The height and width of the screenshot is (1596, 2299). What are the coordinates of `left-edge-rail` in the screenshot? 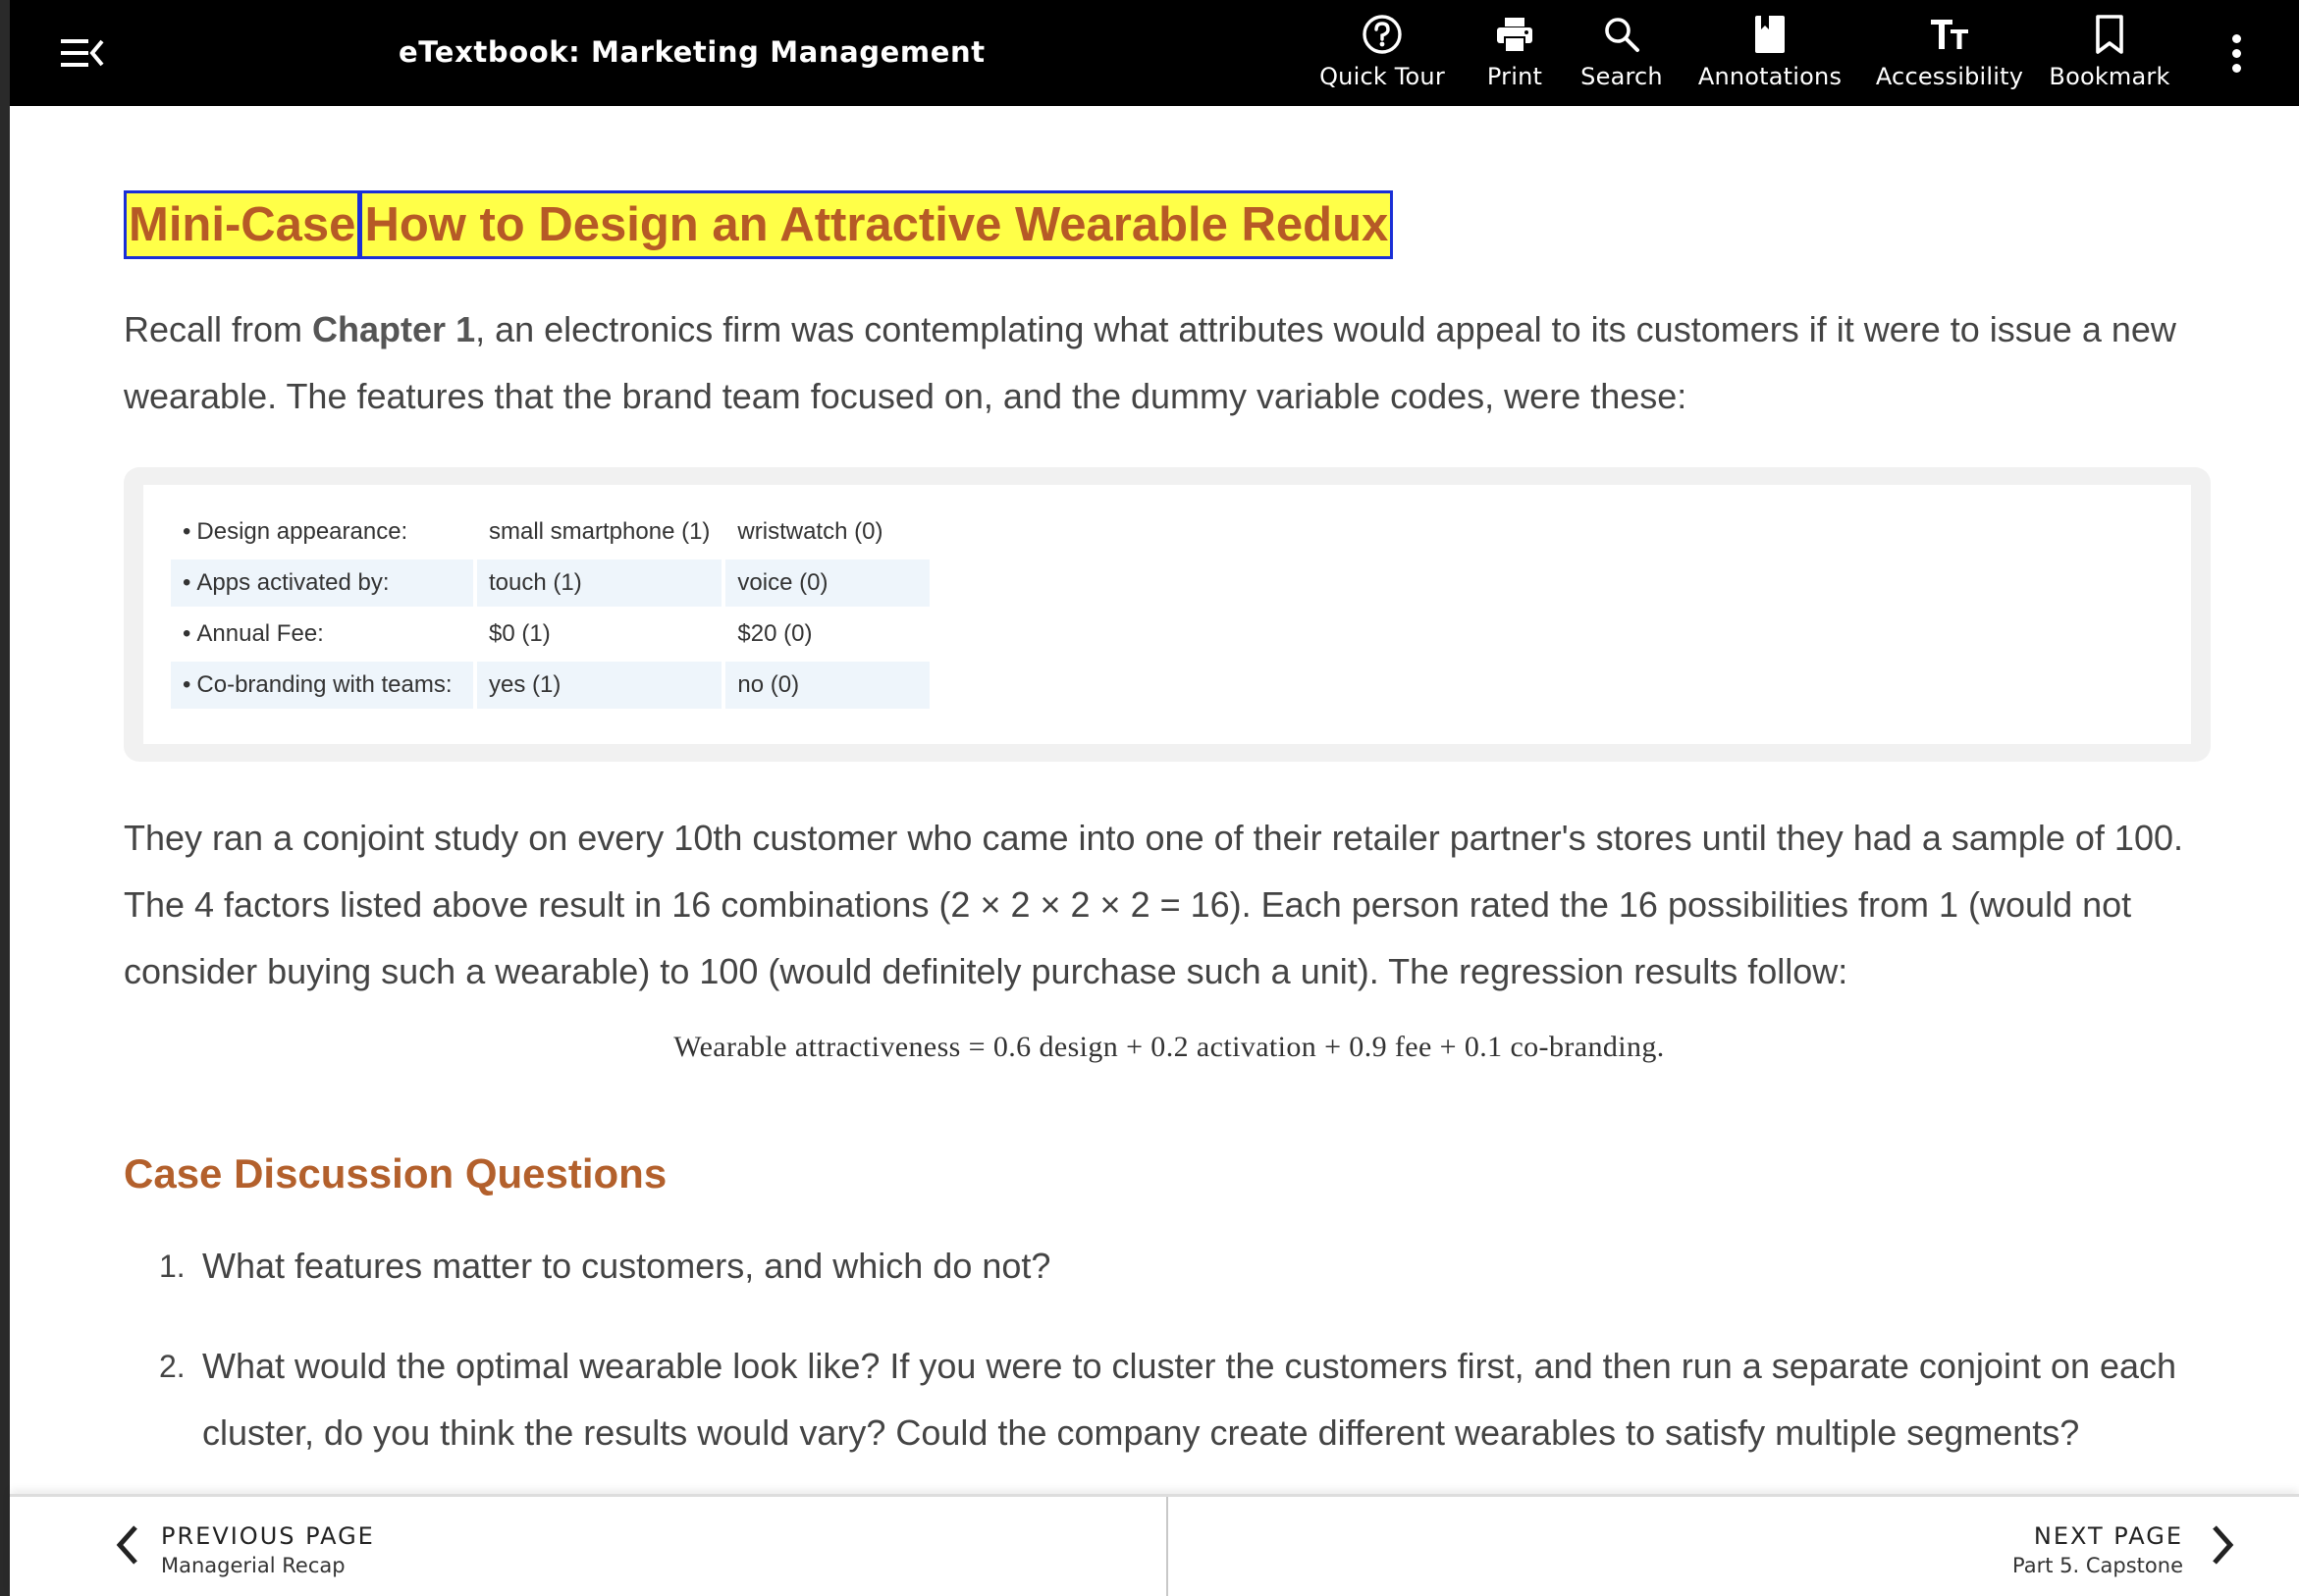 It's located at (5, 798).